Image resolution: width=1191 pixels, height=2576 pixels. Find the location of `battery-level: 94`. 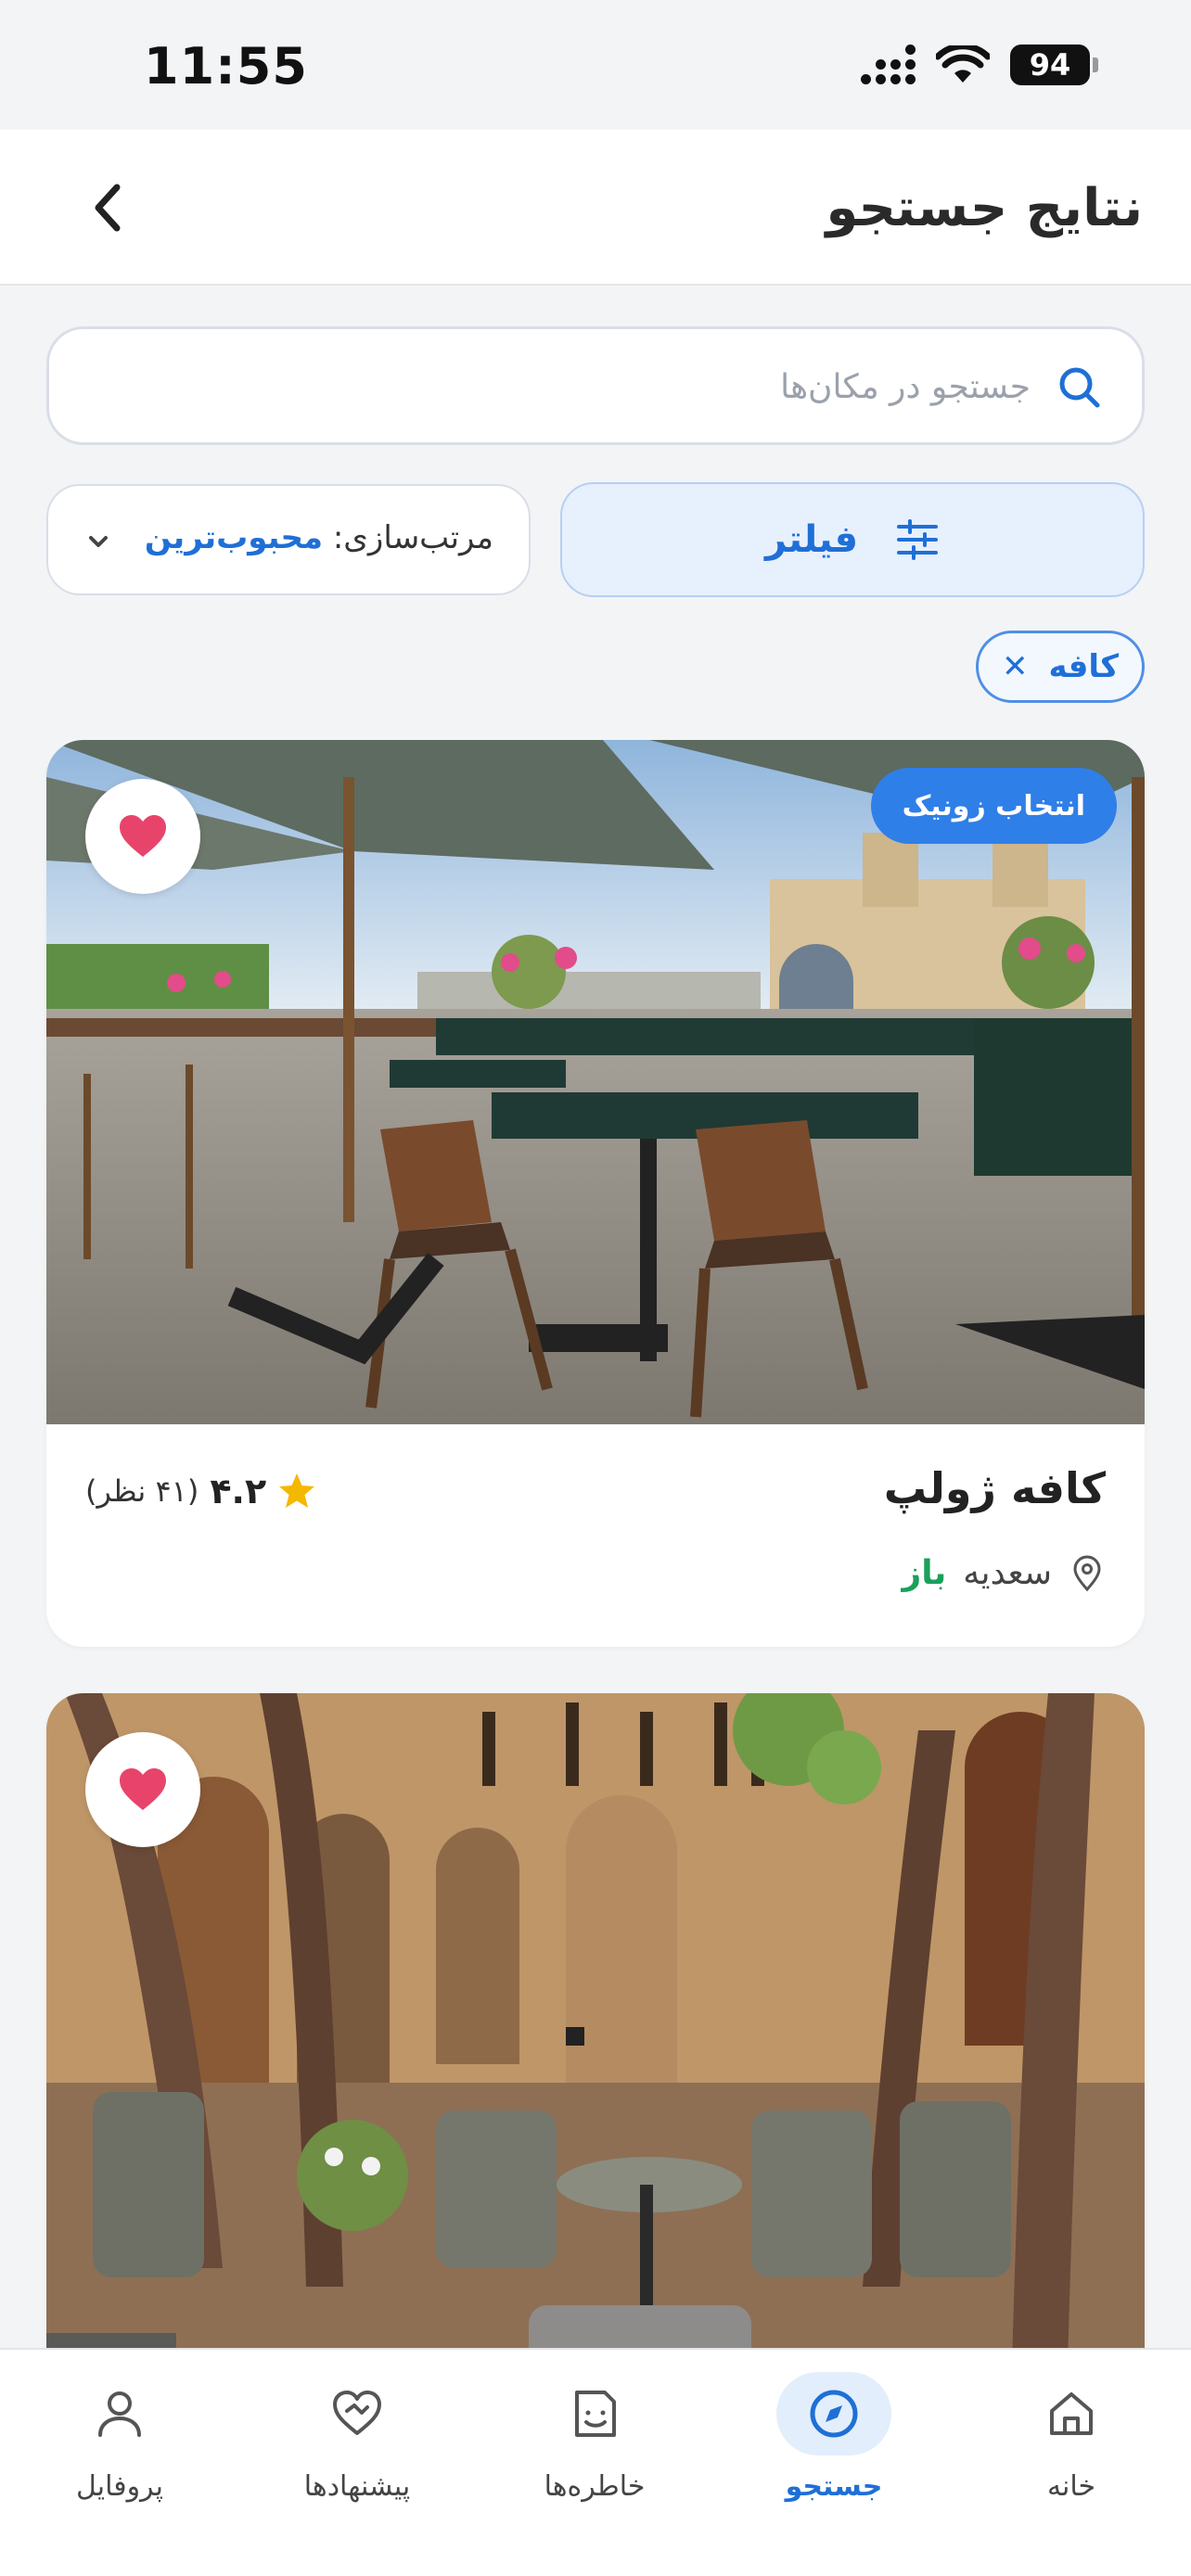

battery-level: 94 is located at coordinates (1050, 65).